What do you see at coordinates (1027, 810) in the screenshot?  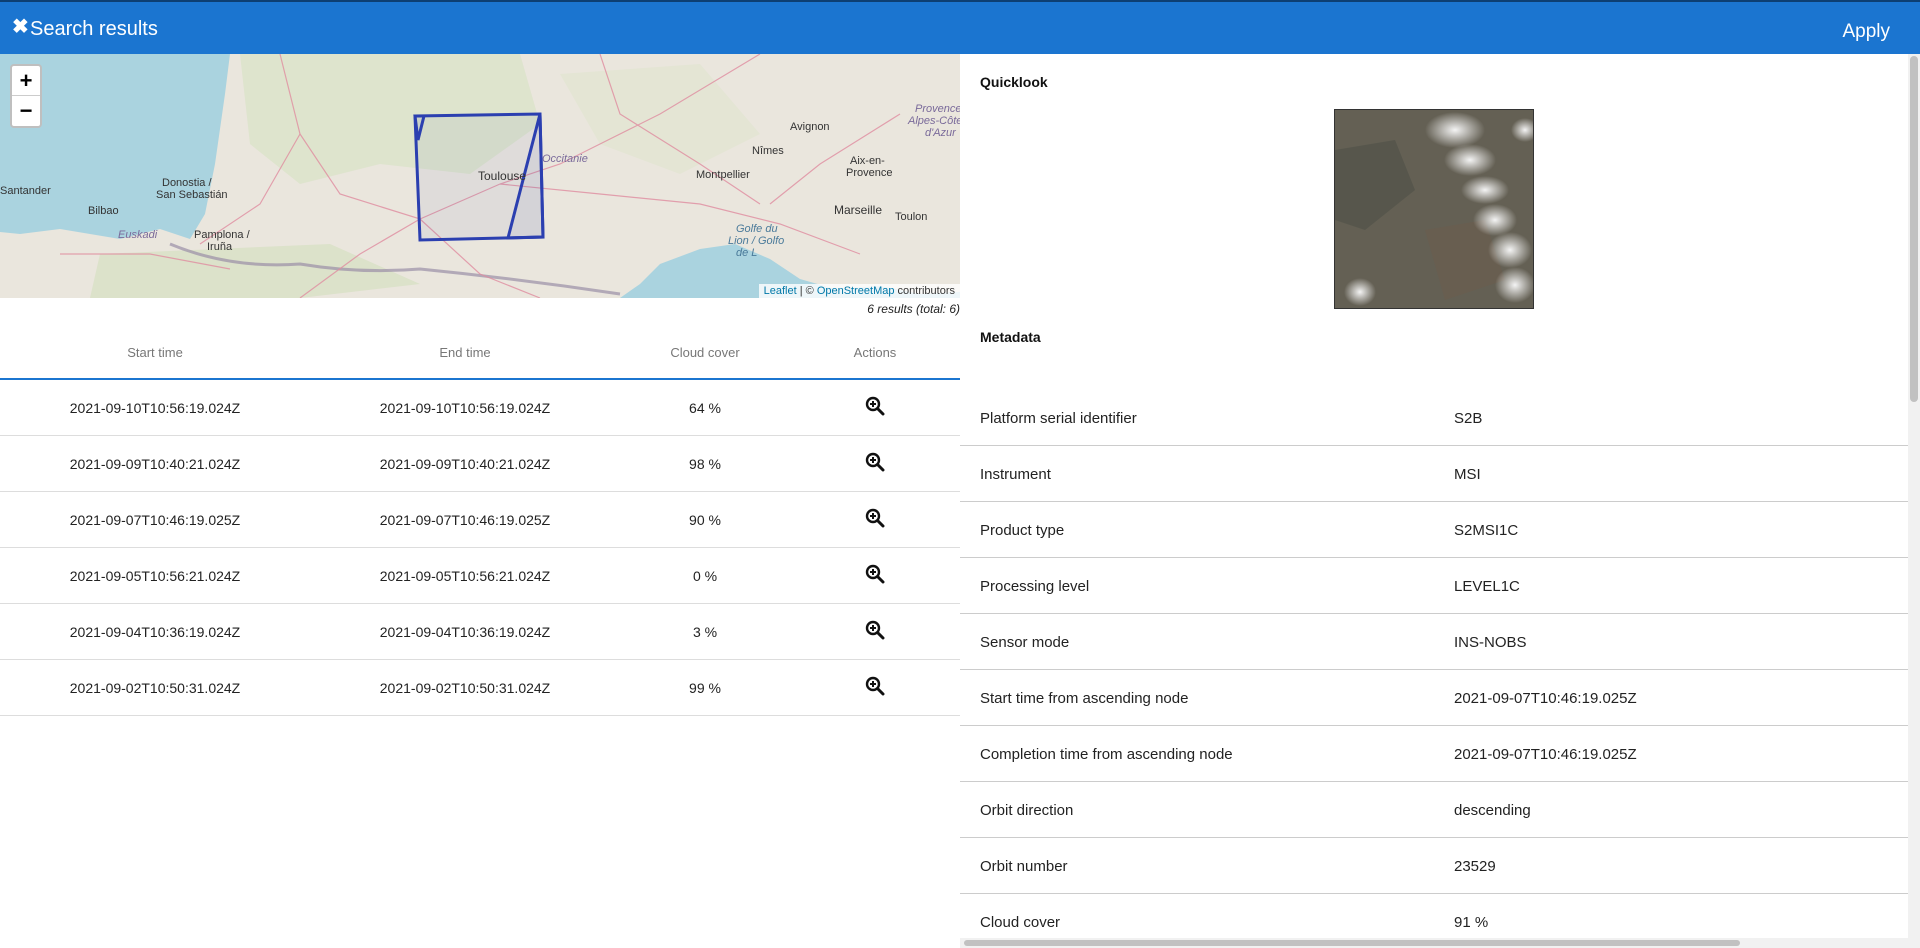 I see `metadata-key: Orbit direction` at bounding box center [1027, 810].